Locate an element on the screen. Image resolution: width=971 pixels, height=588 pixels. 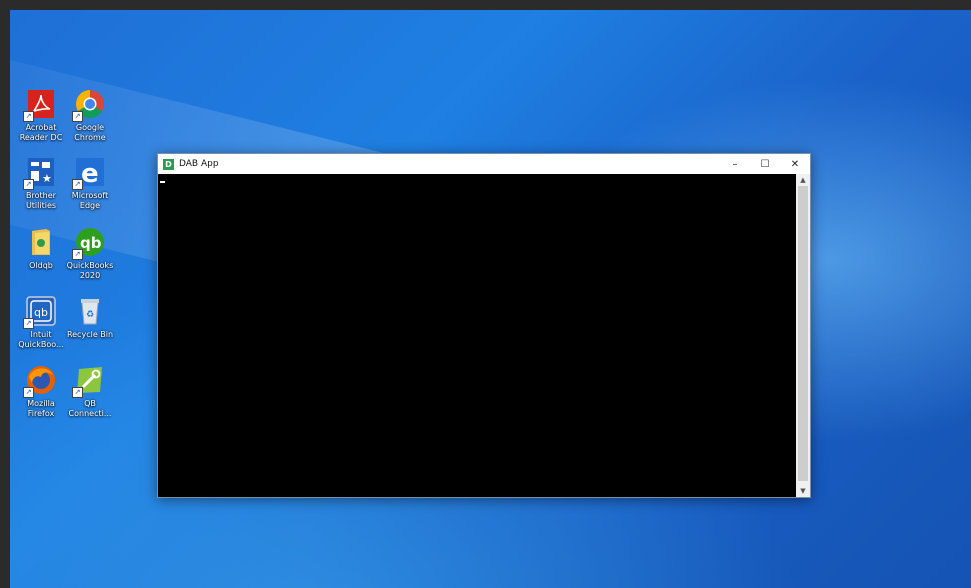
desktop-icon-oldqb: Oldqb is located at coordinates (41, 248).